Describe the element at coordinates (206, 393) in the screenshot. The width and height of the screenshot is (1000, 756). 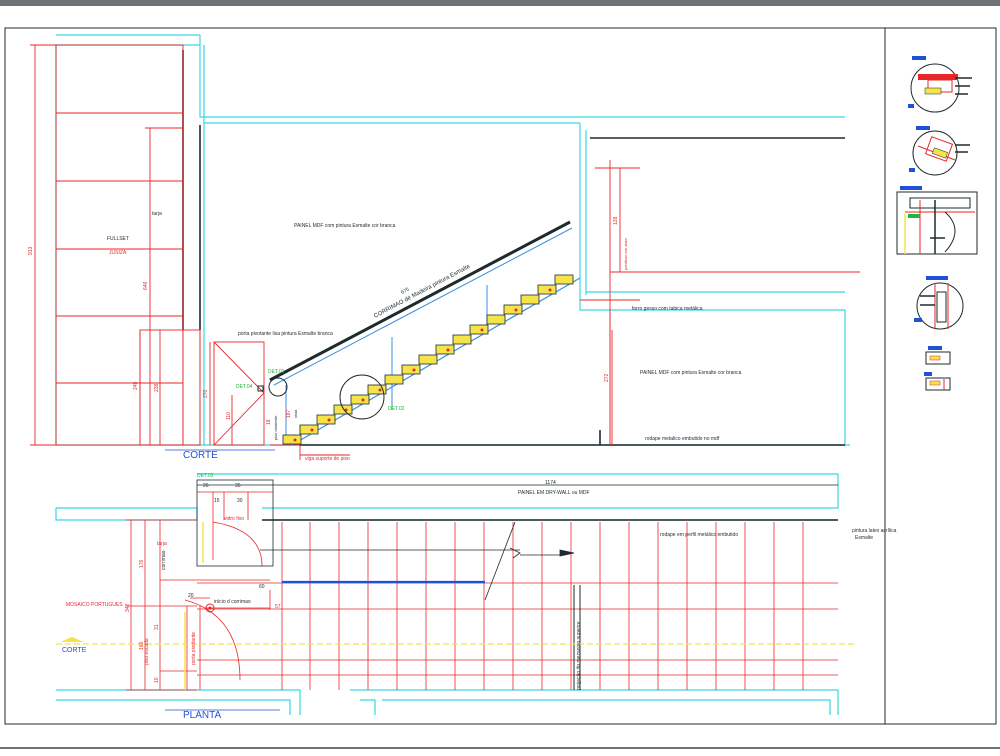
I see `dim-270: 270` at that location.